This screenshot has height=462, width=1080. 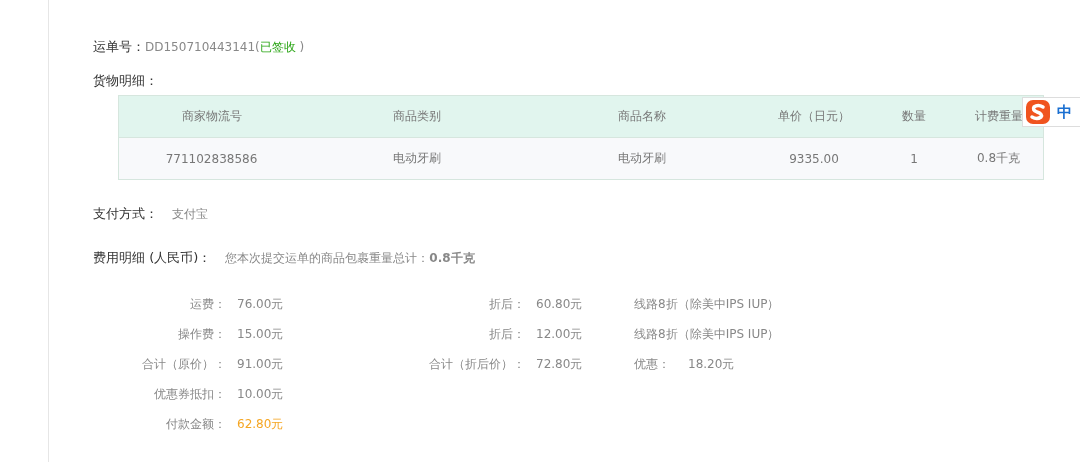 What do you see at coordinates (998, 116) in the screenshot?
I see `column-header: 计费重量` at bounding box center [998, 116].